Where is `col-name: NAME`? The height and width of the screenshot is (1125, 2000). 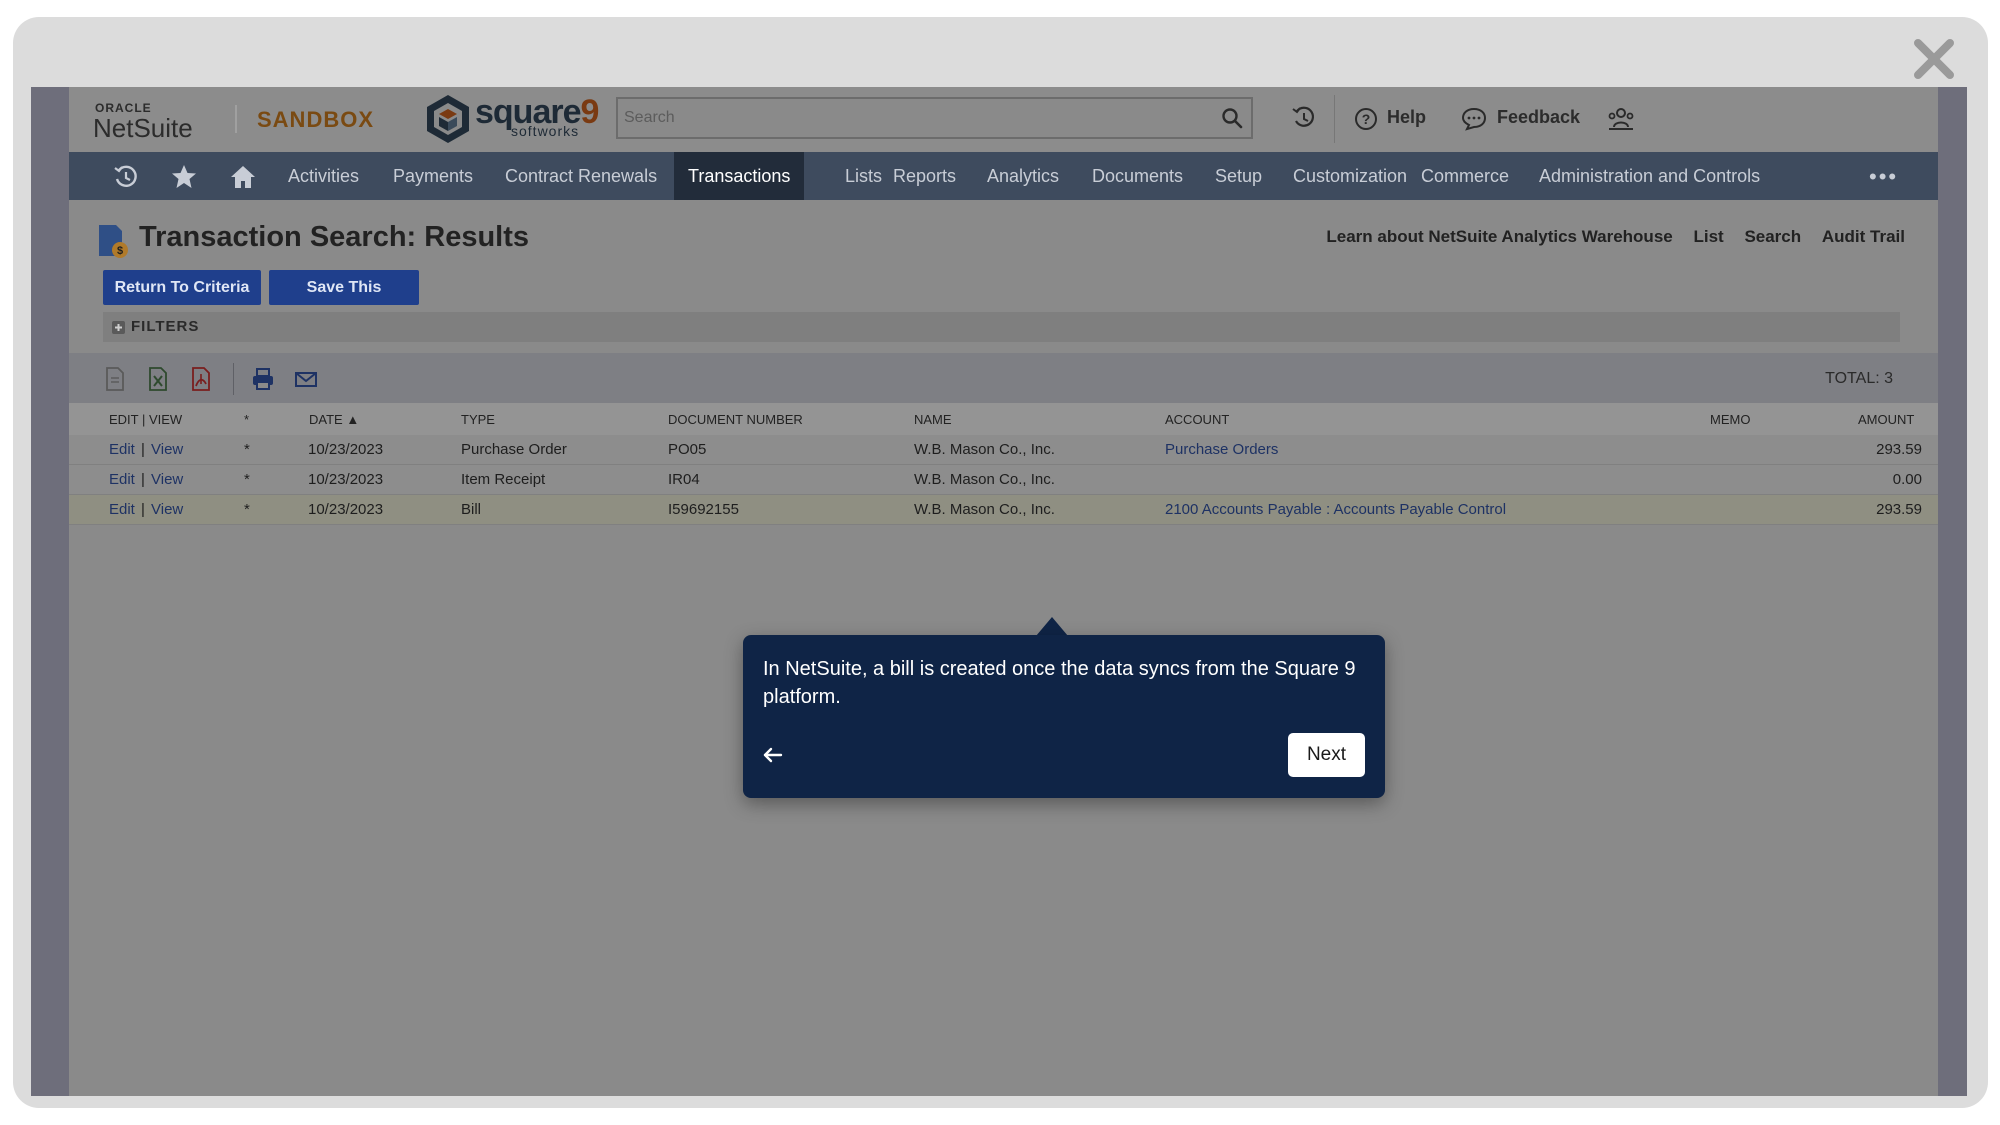
col-name: NAME is located at coordinates (933, 419).